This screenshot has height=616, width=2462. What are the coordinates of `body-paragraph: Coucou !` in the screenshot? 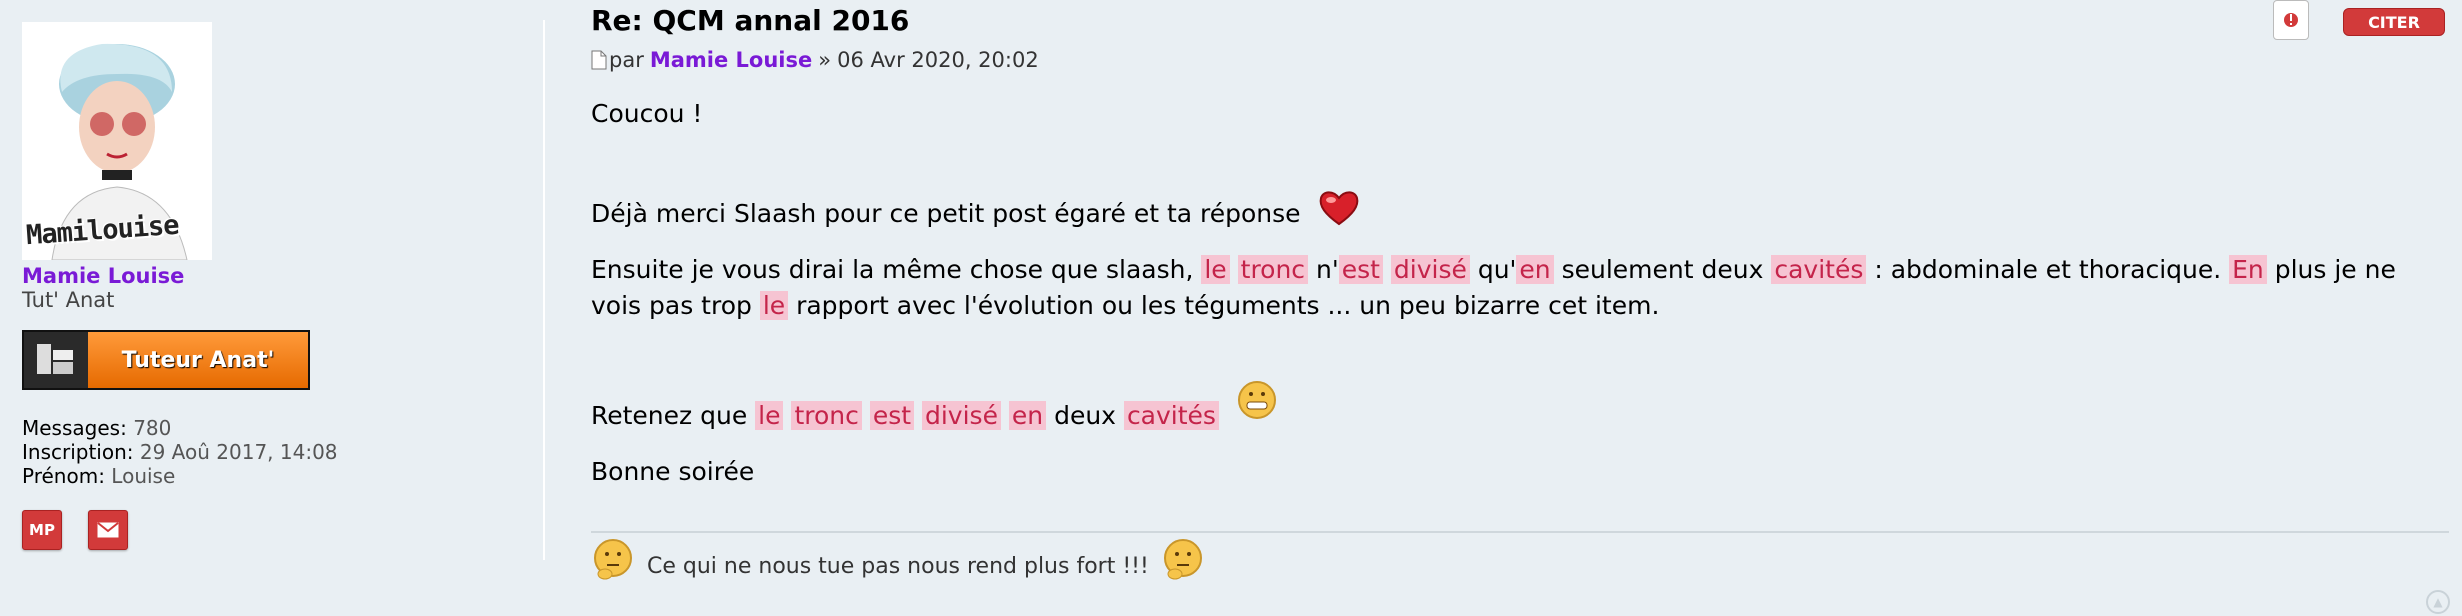 It's located at (647, 113).